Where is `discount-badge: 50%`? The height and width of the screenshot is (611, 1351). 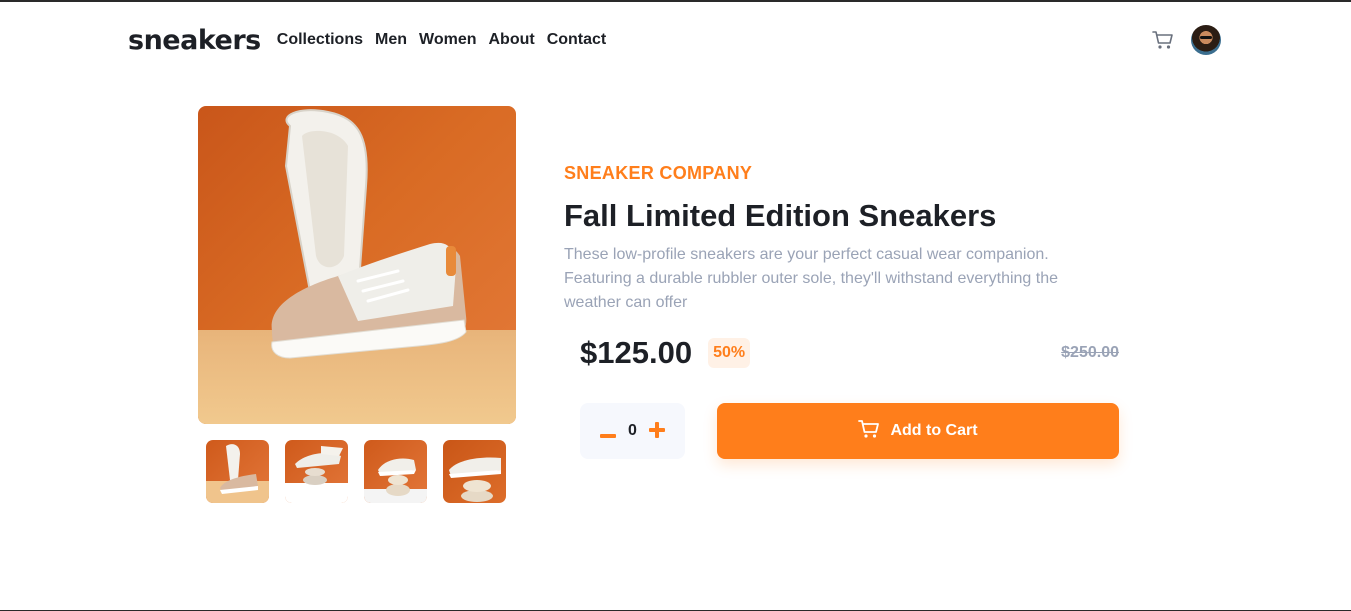
discount-badge: 50% is located at coordinates (729, 353).